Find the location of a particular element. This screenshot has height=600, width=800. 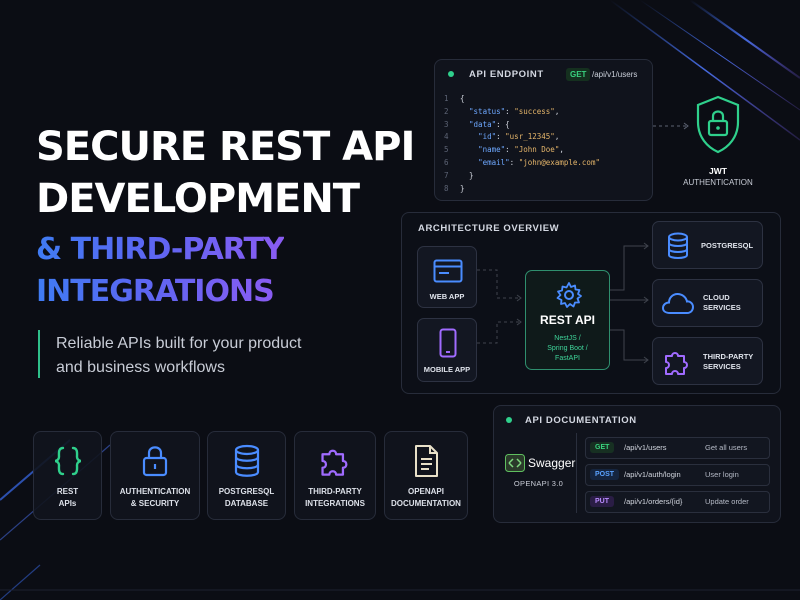

feature-label: AUTHENTICATION & SECURITY is located at coordinates (155, 498).